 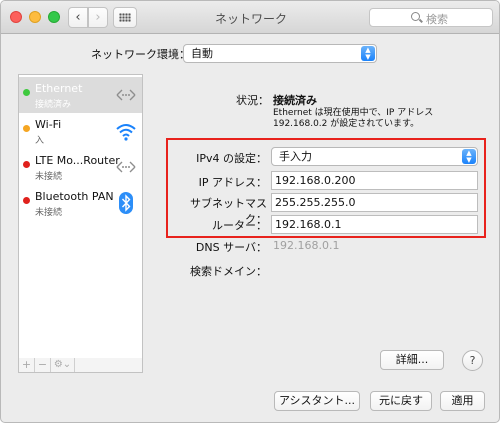 I want to click on title-bar: ‹ › ネットワーク 検索, so click(x=250, y=17).